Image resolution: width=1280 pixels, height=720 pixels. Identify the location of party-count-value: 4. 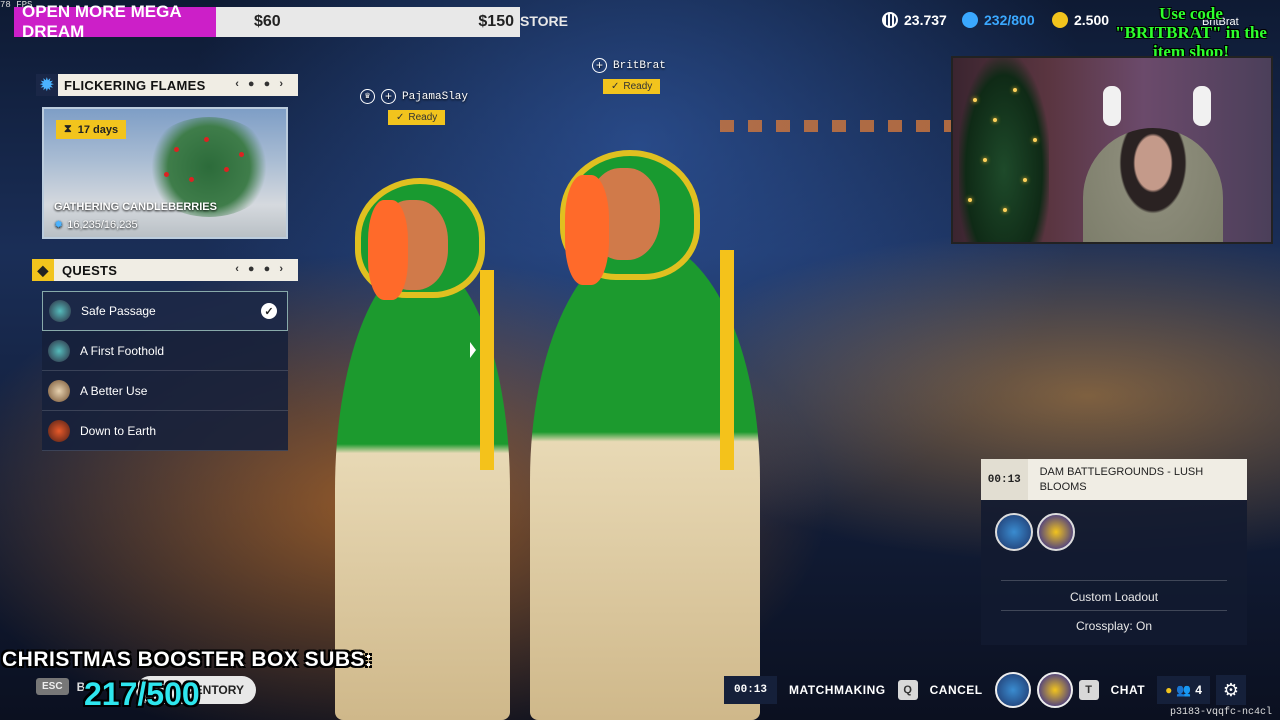
(1198, 690).